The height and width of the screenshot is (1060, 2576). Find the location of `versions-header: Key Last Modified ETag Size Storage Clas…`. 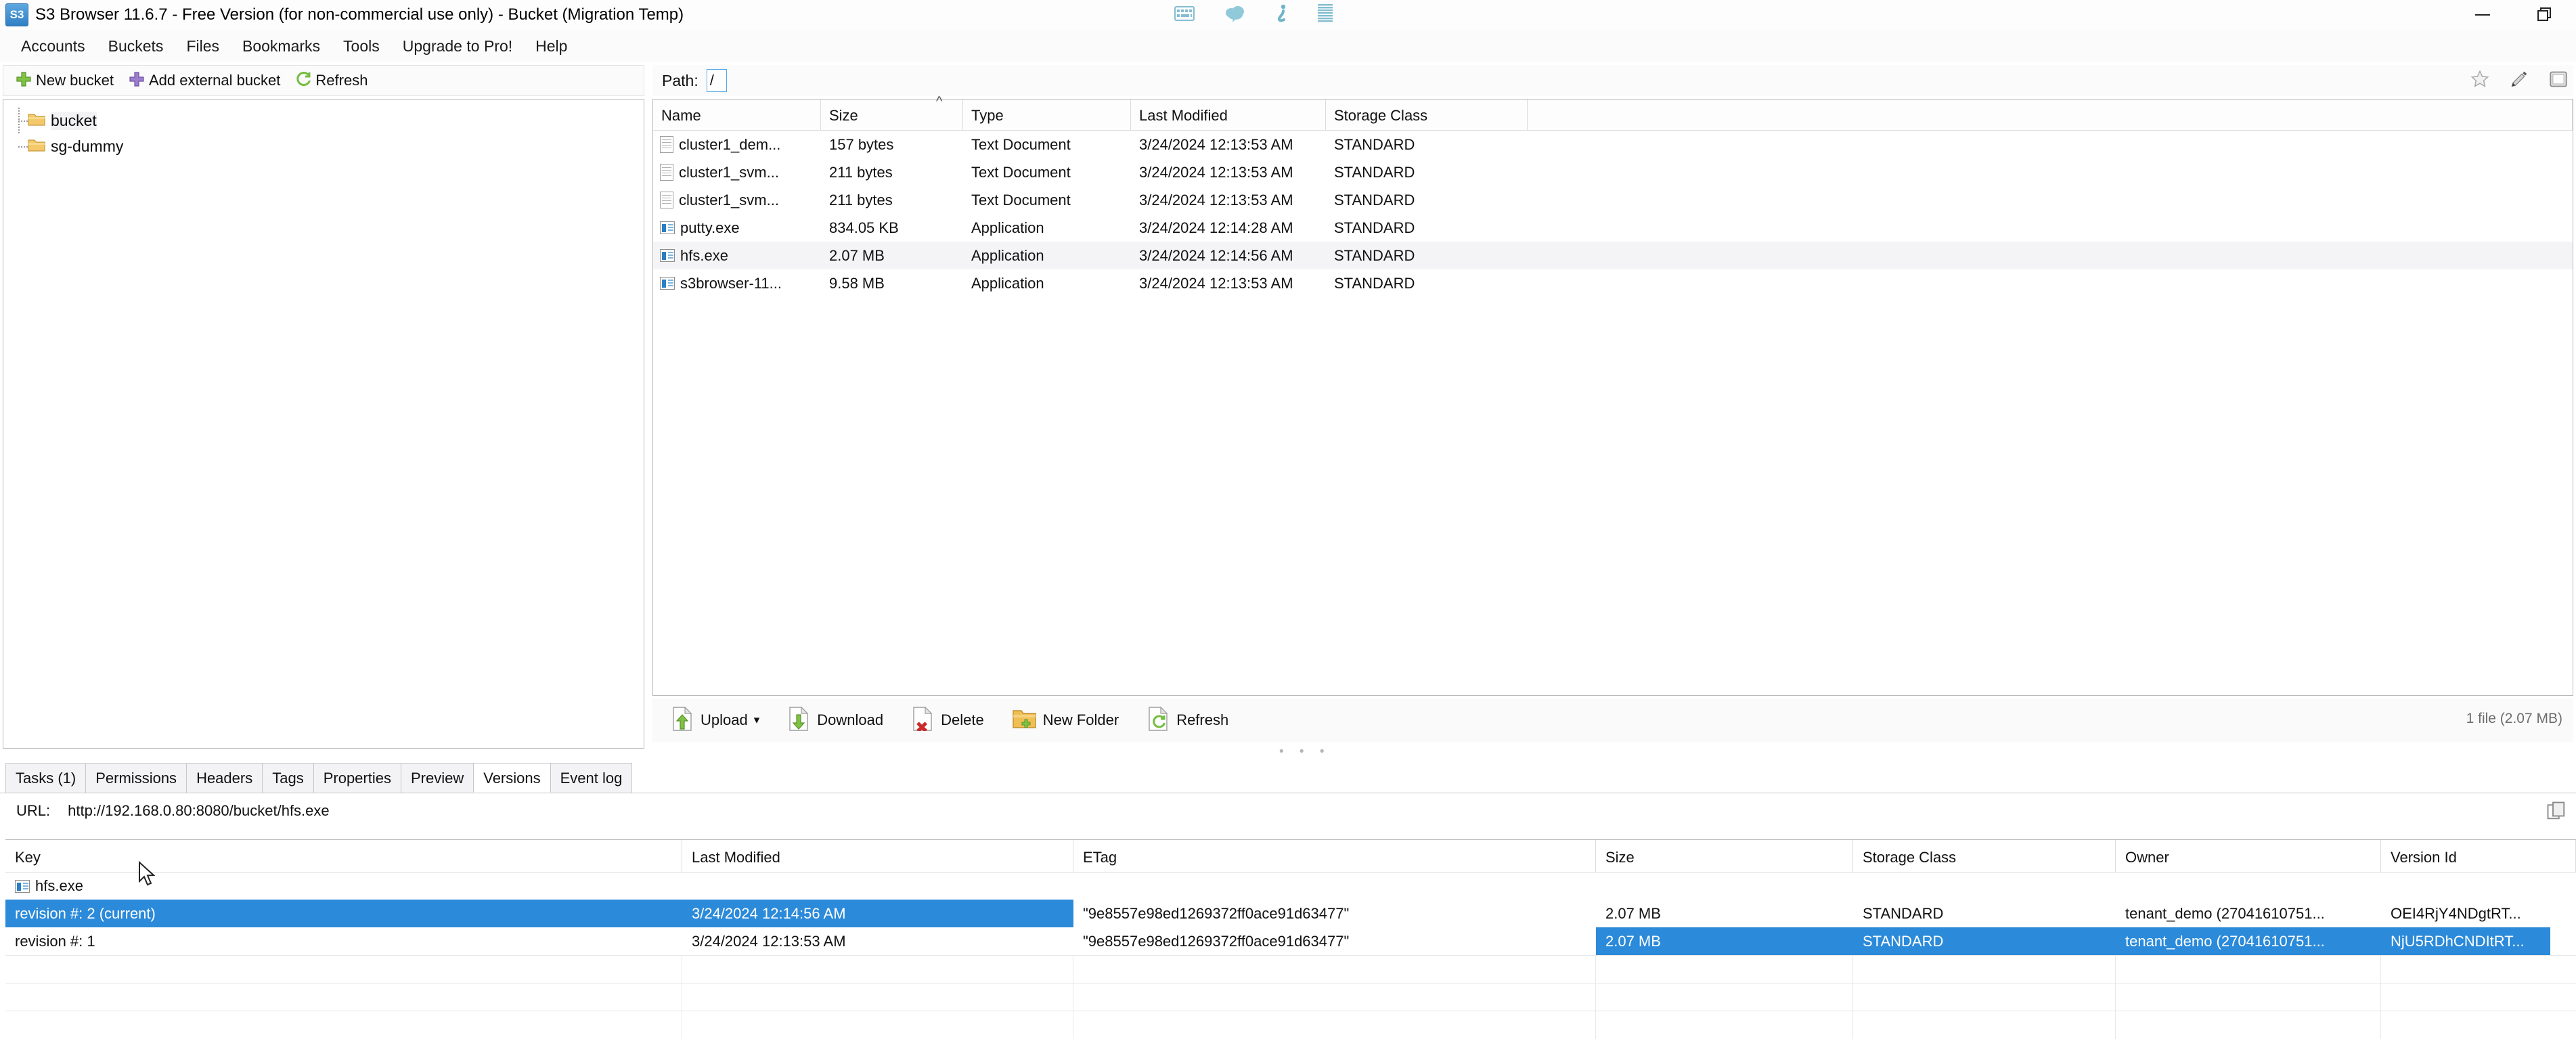

versions-header: Key Last Modified ETag Size Storage Clas… is located at coordinates (1290, 856).